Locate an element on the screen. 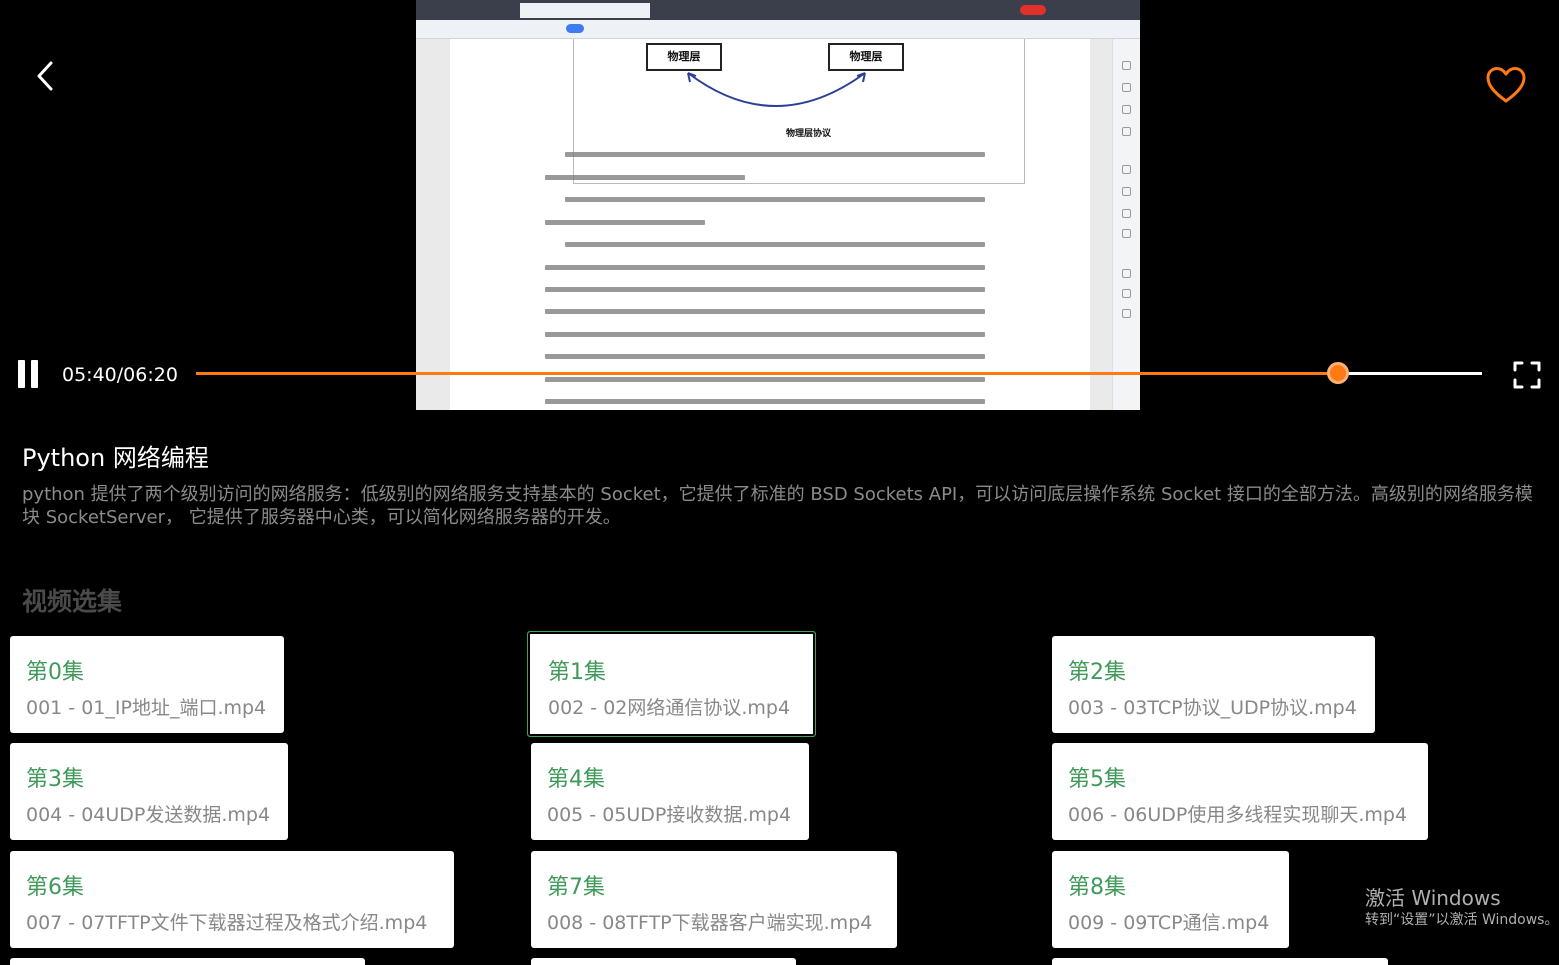  diagram-arrow is located at coordinates (776, 89).